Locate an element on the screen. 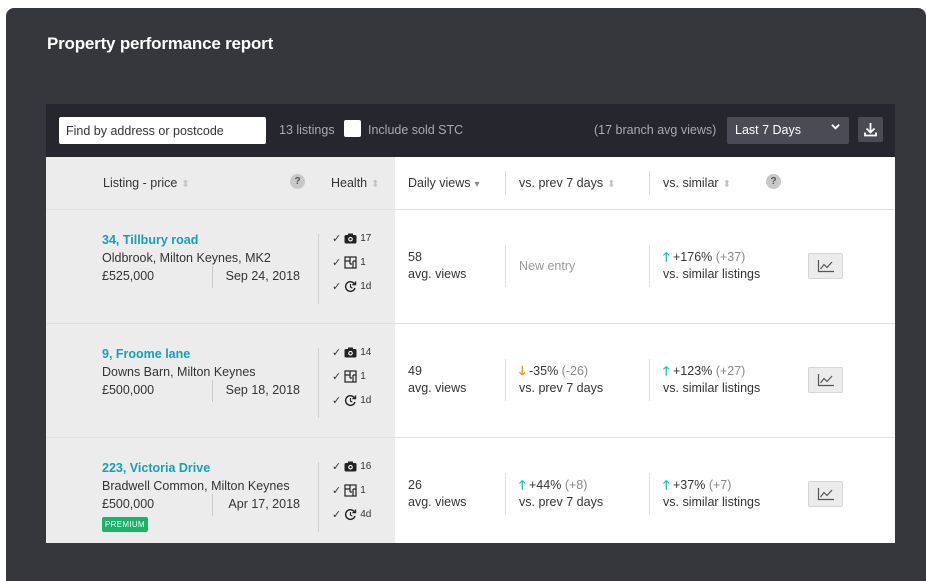 The image size is (926, 581). header-vs-prev-label: vs. prev 7 days is located at coordinates (561, 183).